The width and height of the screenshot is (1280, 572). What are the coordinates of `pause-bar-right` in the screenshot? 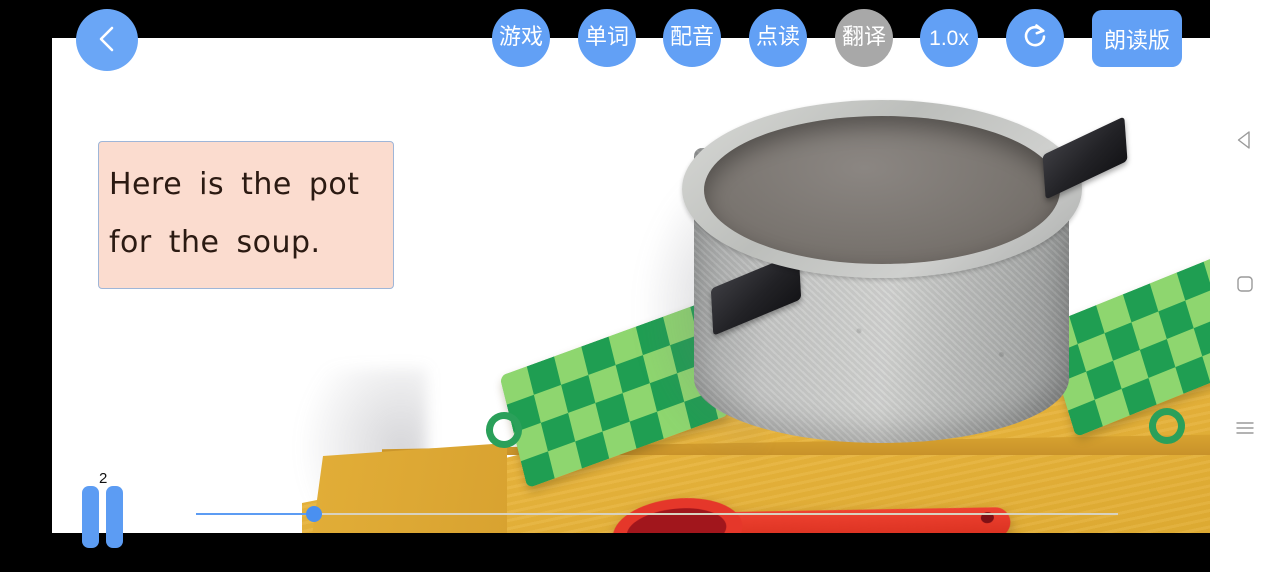 It's located at (114, 517).